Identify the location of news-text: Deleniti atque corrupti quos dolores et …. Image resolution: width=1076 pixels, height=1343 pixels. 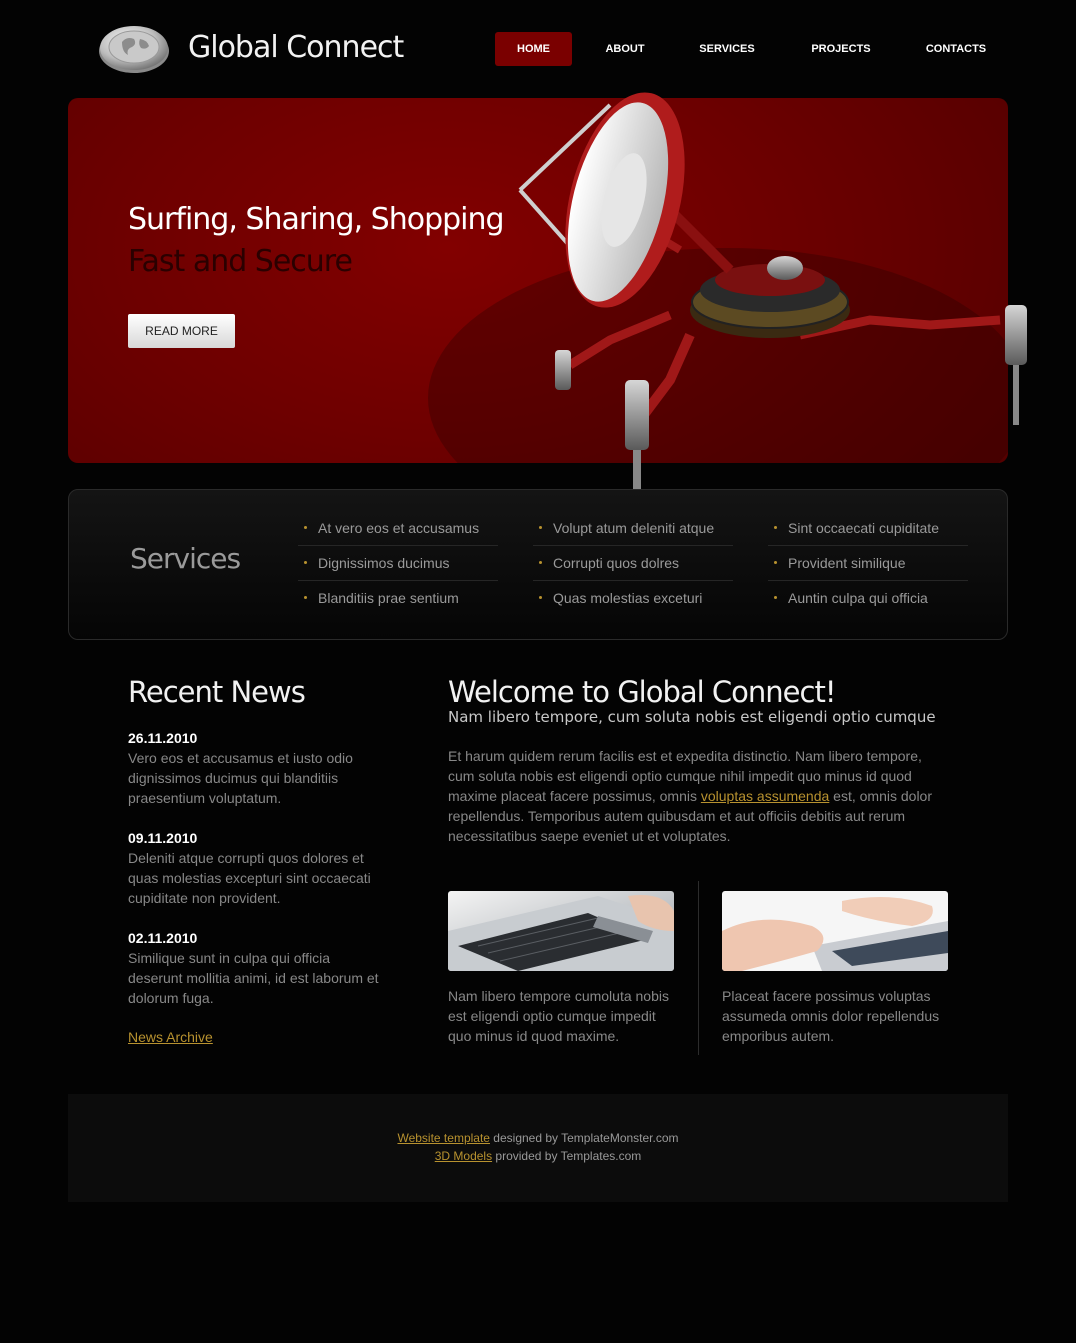
(249, 878).